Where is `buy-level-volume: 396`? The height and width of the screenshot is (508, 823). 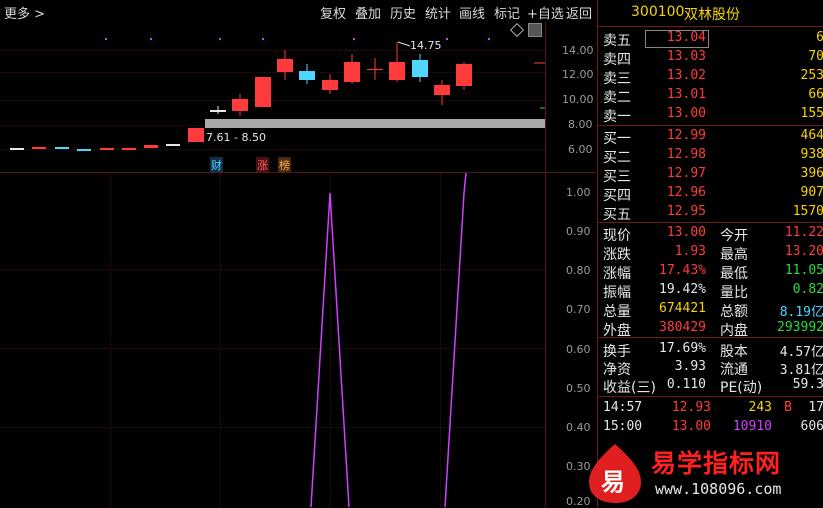
buy-level-volume: 396 is located at coordinates (811, 173).